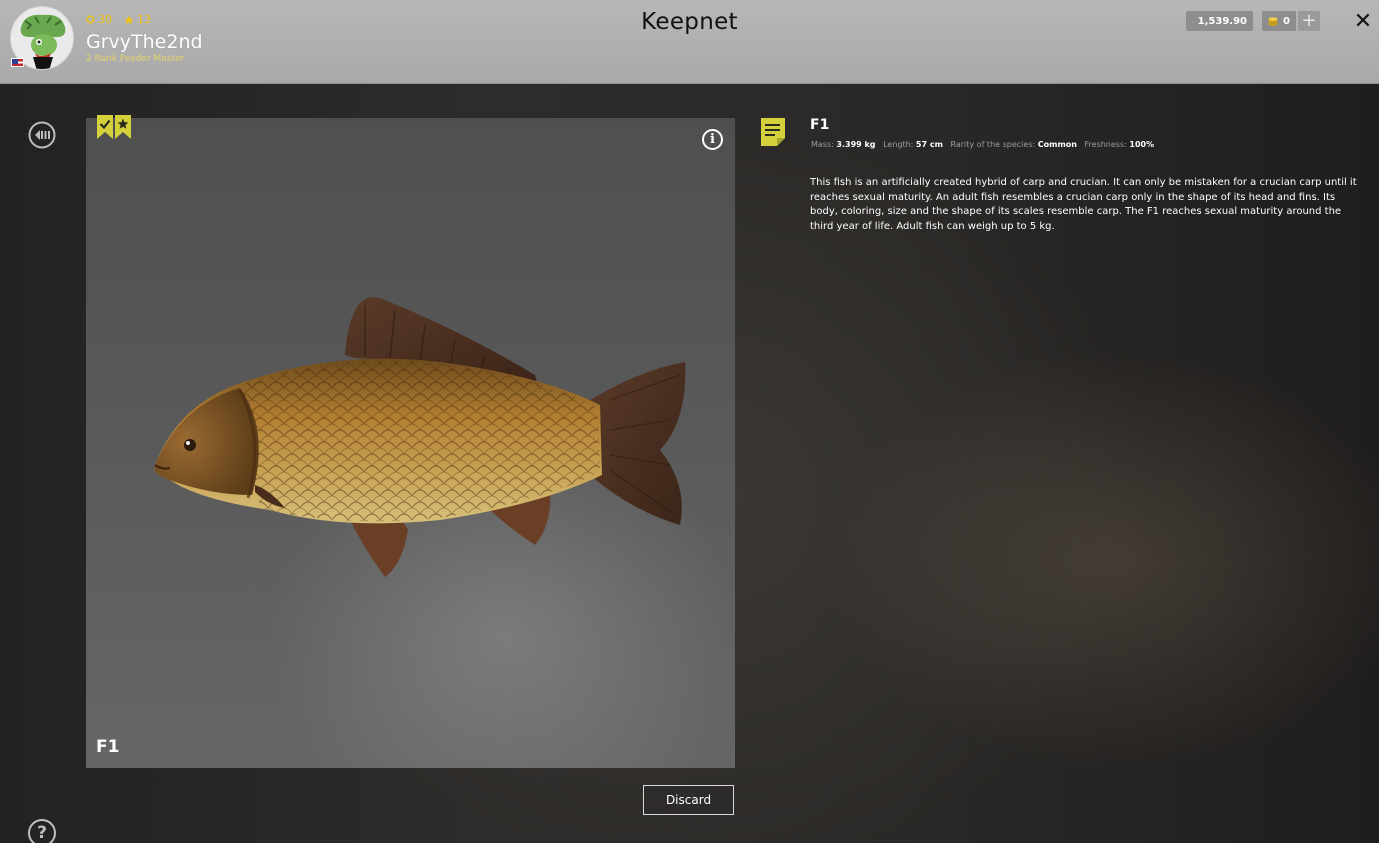 This screenshot has width=1379, height=843. I want to click on mass-stat: Mass: 3.399 kg, so click(843, 144).